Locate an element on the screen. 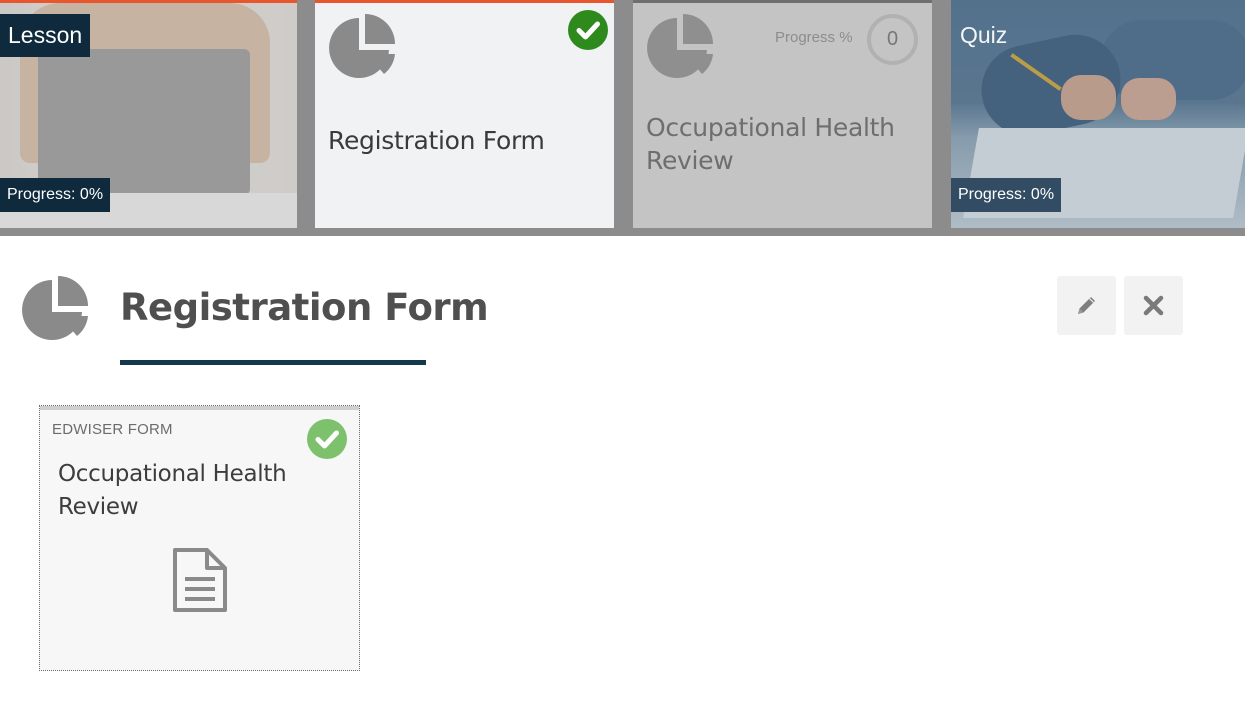 Image resolution: width=1245 pixels, height=702 pixels. pencil-icon is located at coordinates (1086, 305).